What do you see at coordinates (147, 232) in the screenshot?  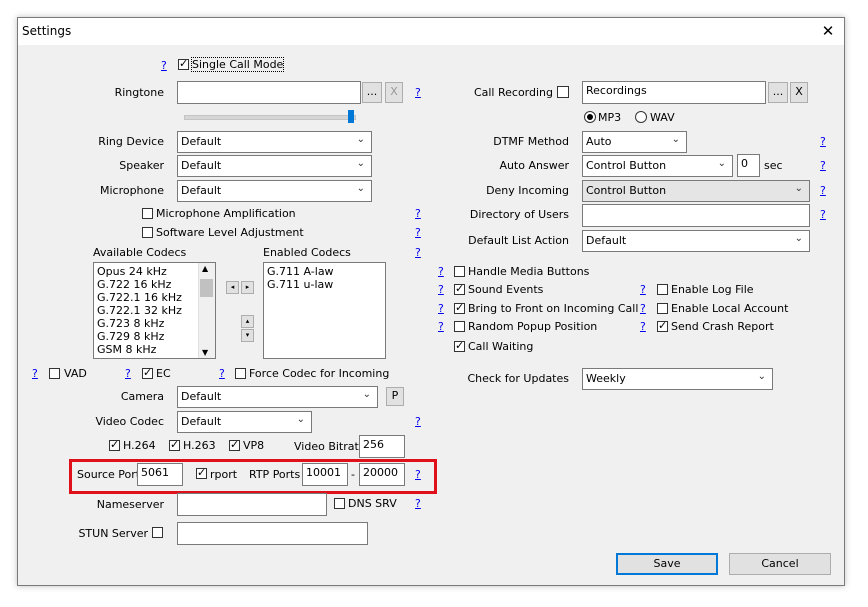 I see `software-level-checkbox` at bounding box center [147, 232].